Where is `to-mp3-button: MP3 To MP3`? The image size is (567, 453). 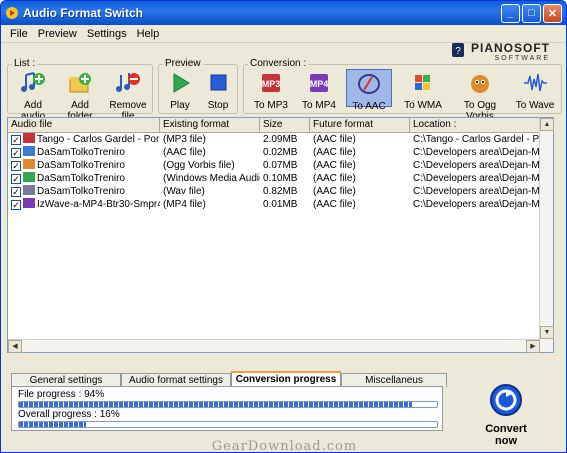 to-mp3-button: MP3 To MP3 is located at coordinates (271, 91).